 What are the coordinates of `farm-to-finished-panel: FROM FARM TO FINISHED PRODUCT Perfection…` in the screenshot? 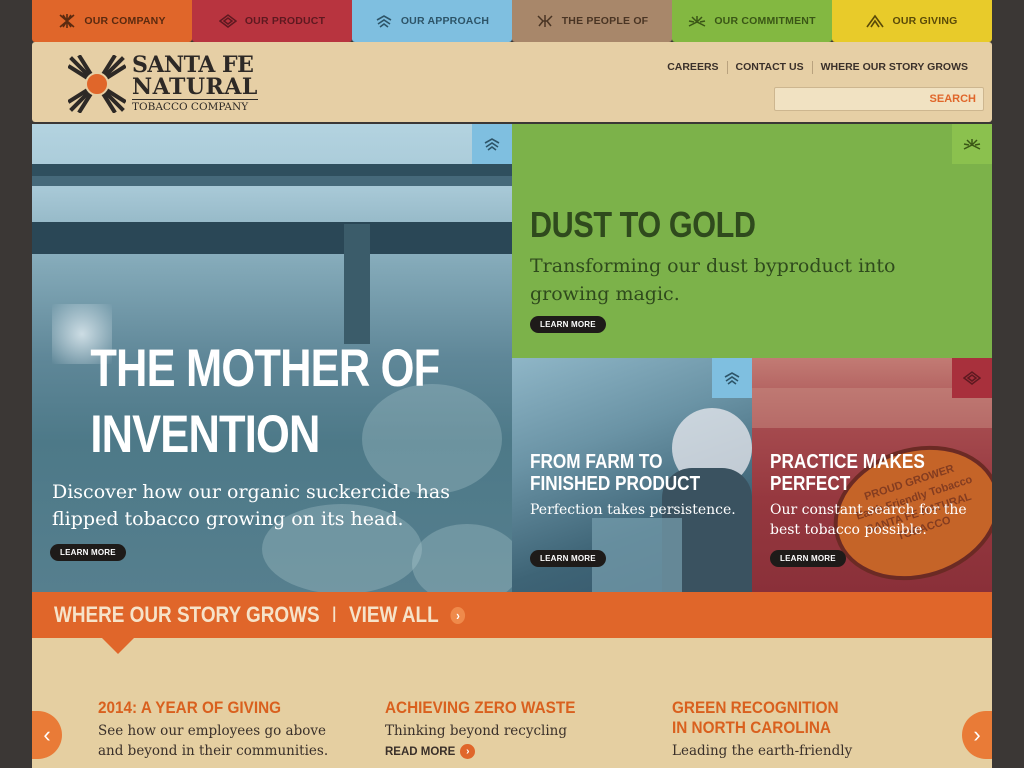 It's located at (632, 475).